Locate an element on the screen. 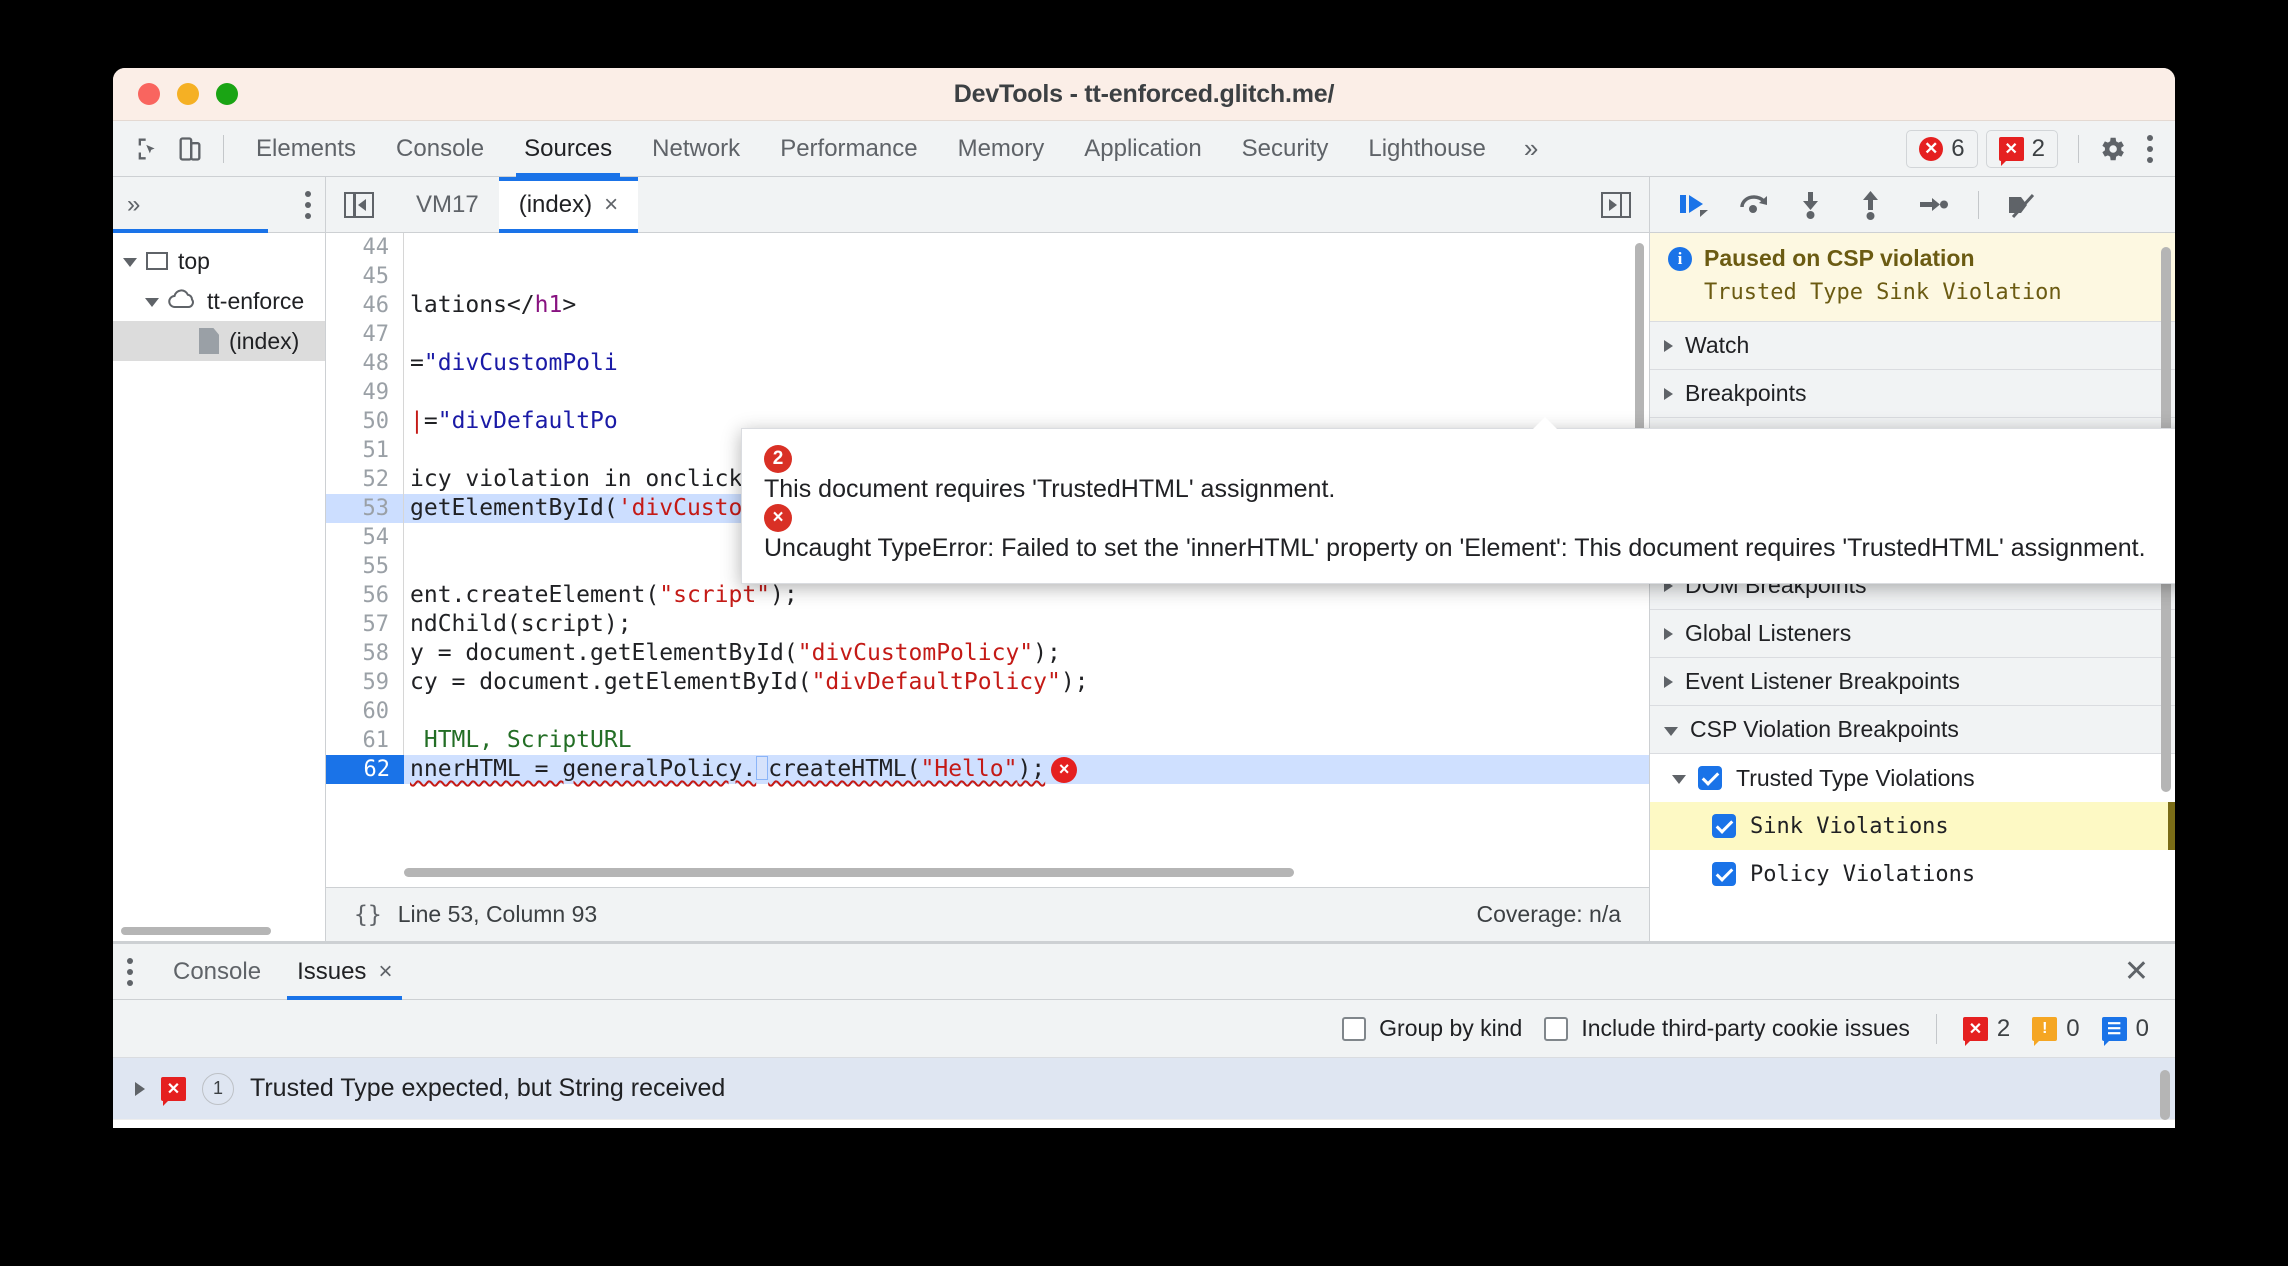 The width and height of the screenshot is (2288, 1266). tab-application: Application is located at coordinates (1142, 149).